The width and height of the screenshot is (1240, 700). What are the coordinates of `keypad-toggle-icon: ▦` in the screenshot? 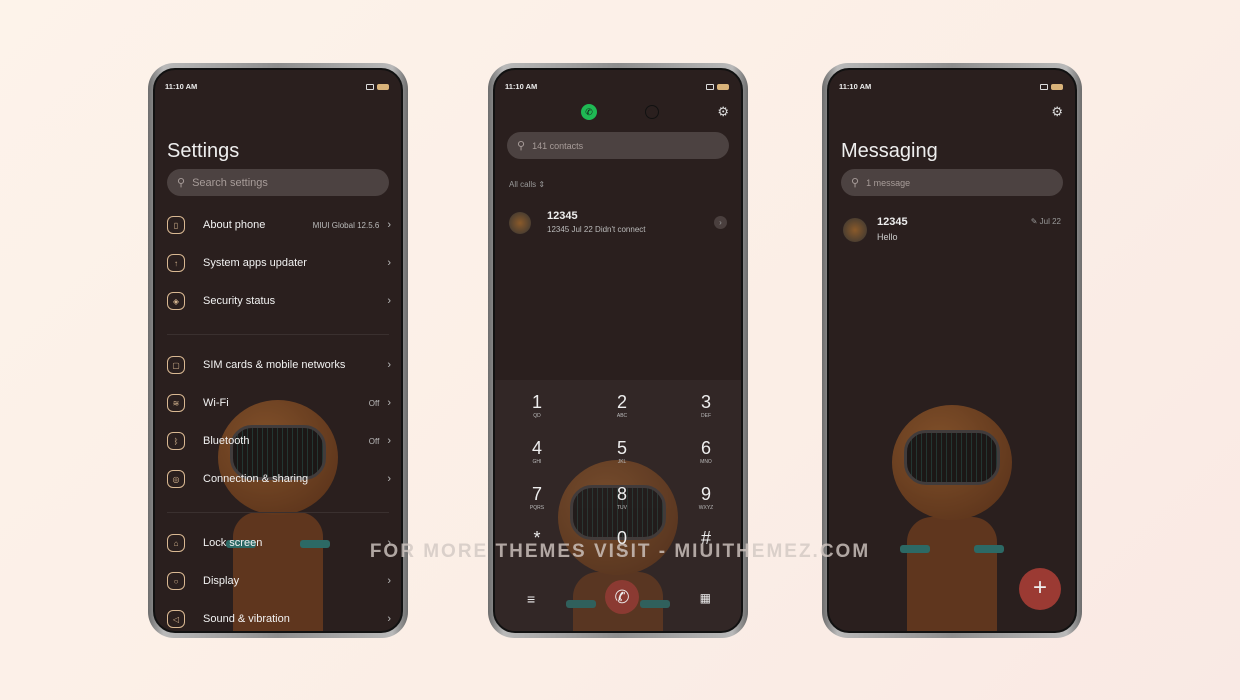 It's located at (705, 598).